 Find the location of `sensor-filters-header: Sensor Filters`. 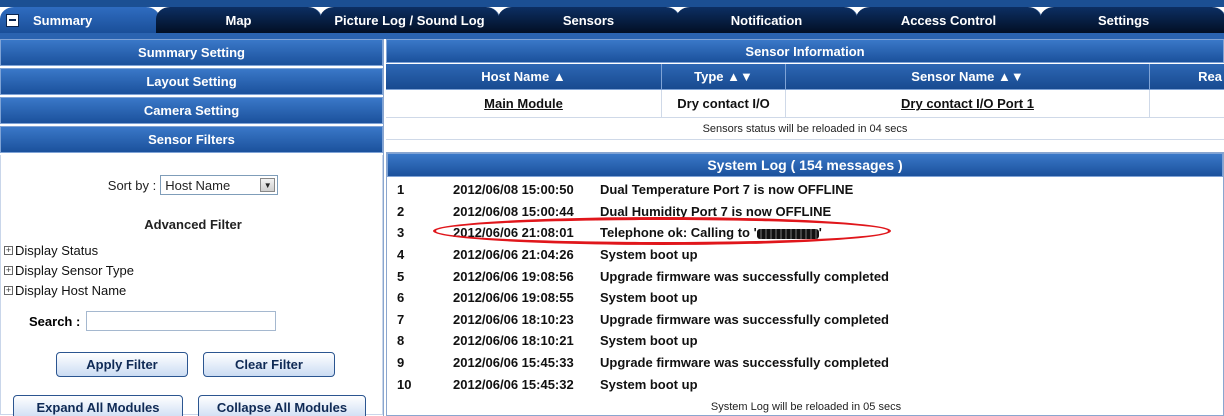

sensor-filters-header: Sensor Filters is located at coordinates (191, 139).